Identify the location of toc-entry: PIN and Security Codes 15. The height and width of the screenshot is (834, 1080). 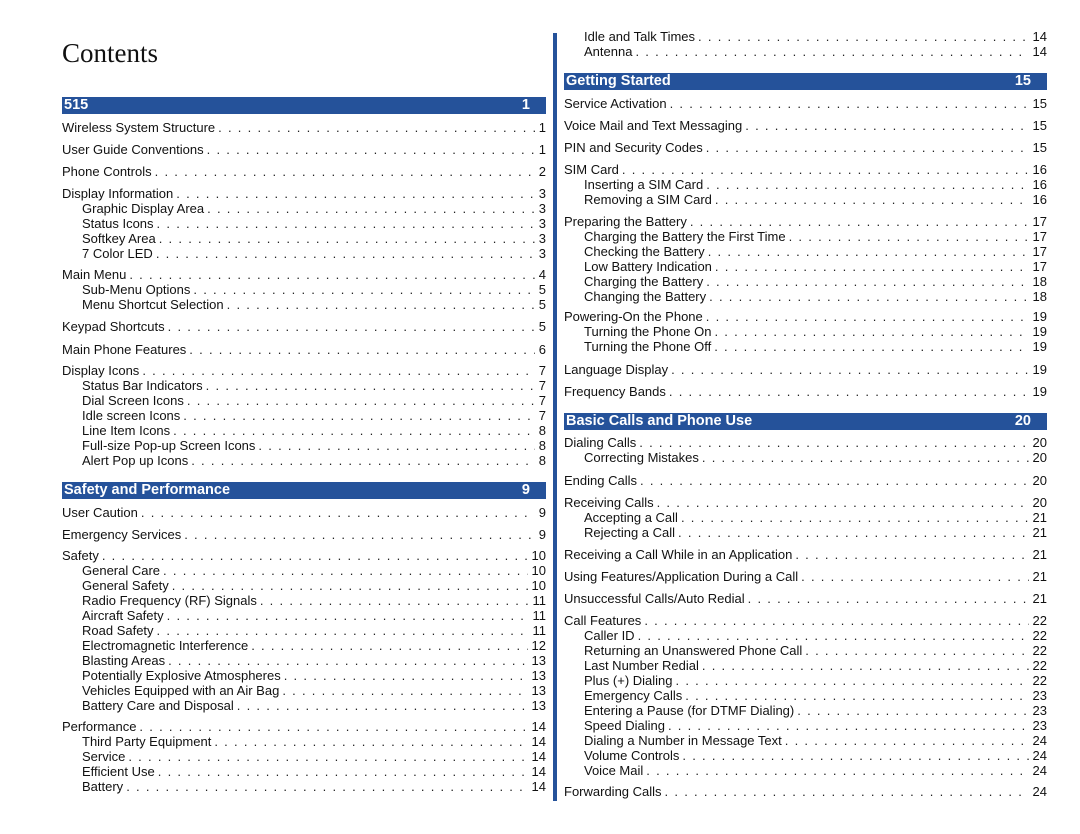
(805, 147).